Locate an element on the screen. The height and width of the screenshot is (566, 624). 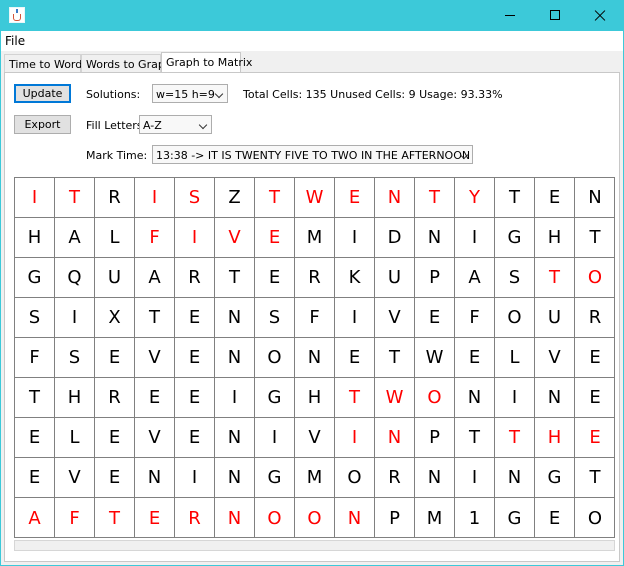
fill-letters-select: A-Z is located at coordinates (175, 124).